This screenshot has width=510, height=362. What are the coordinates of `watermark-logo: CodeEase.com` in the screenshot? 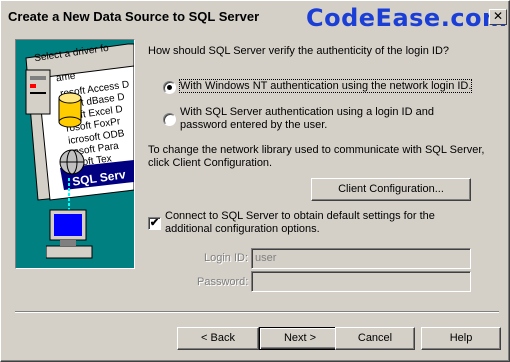 It's located at (407, 18).